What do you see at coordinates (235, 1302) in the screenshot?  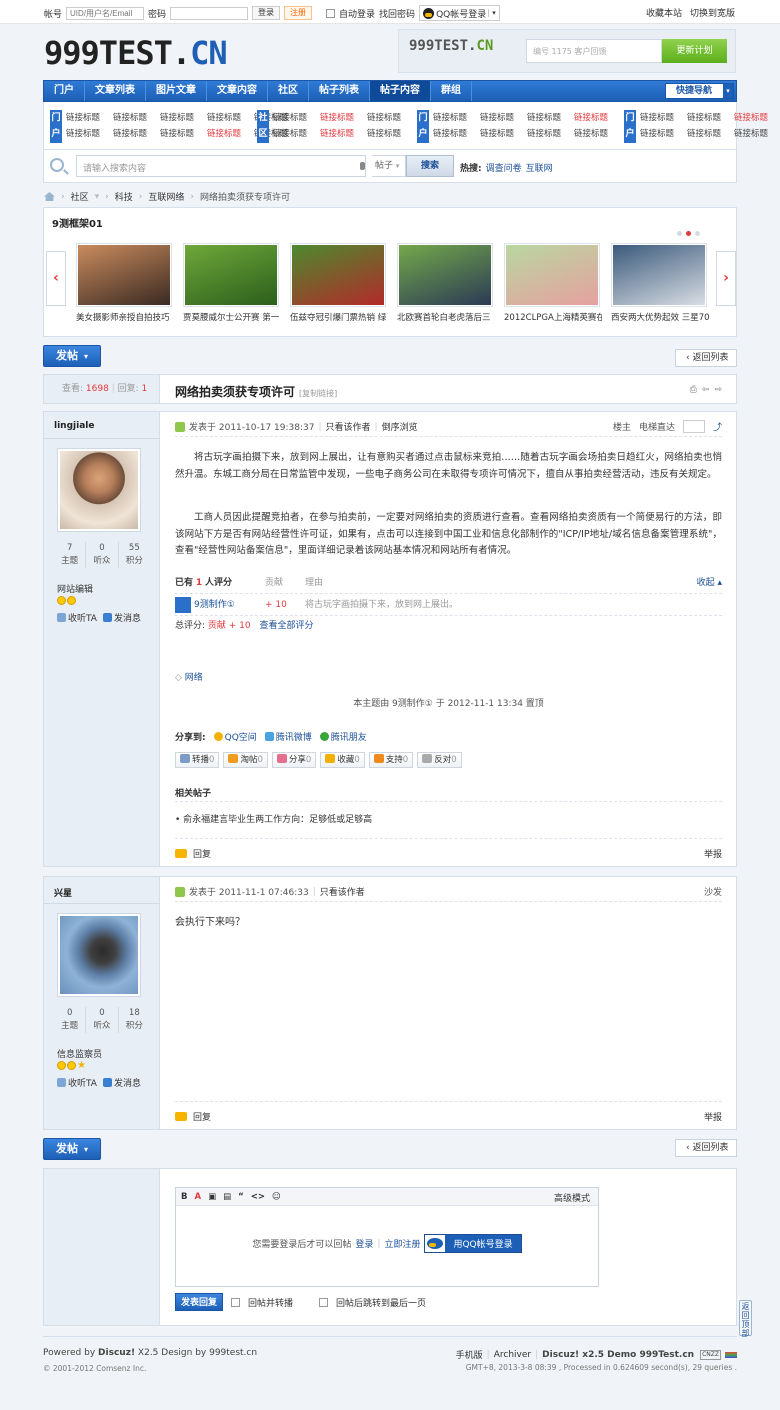 I see `repost-checkbox` at bounding box center [235, 1302].